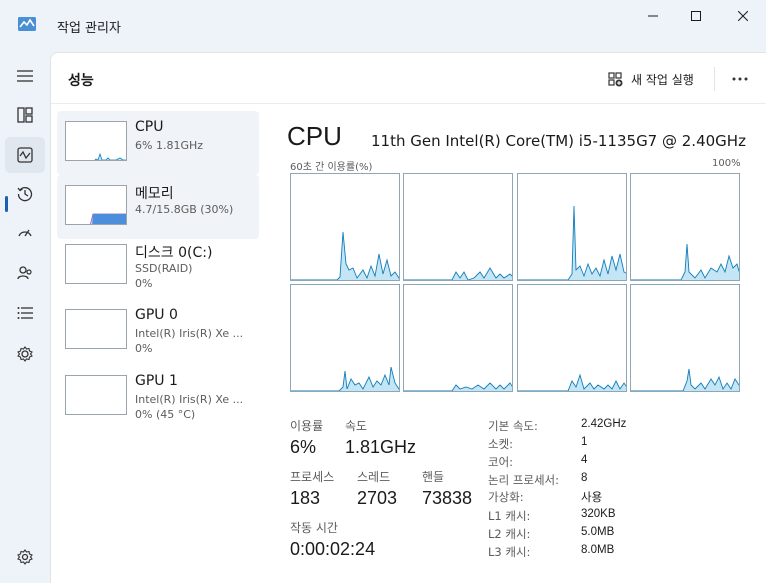 The width and height of the screenshot is (766, 583). I want to click on spec-key: L3 캐시:, so click(509, 552).